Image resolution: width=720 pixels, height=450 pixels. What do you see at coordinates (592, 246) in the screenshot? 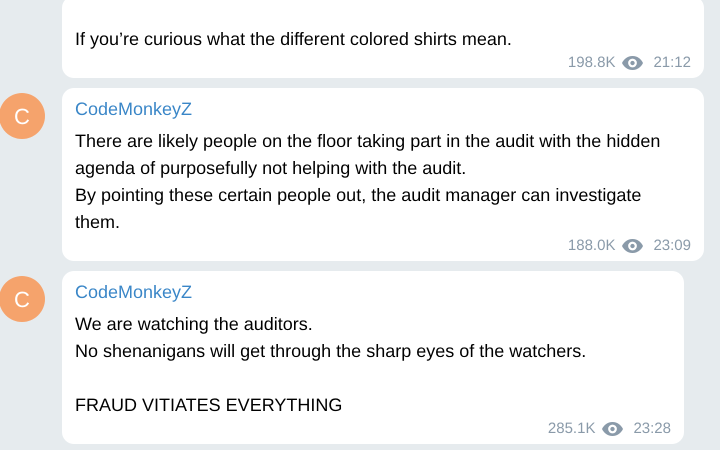
I see `view-count: 188.0K` at bounding box center [592, 246].